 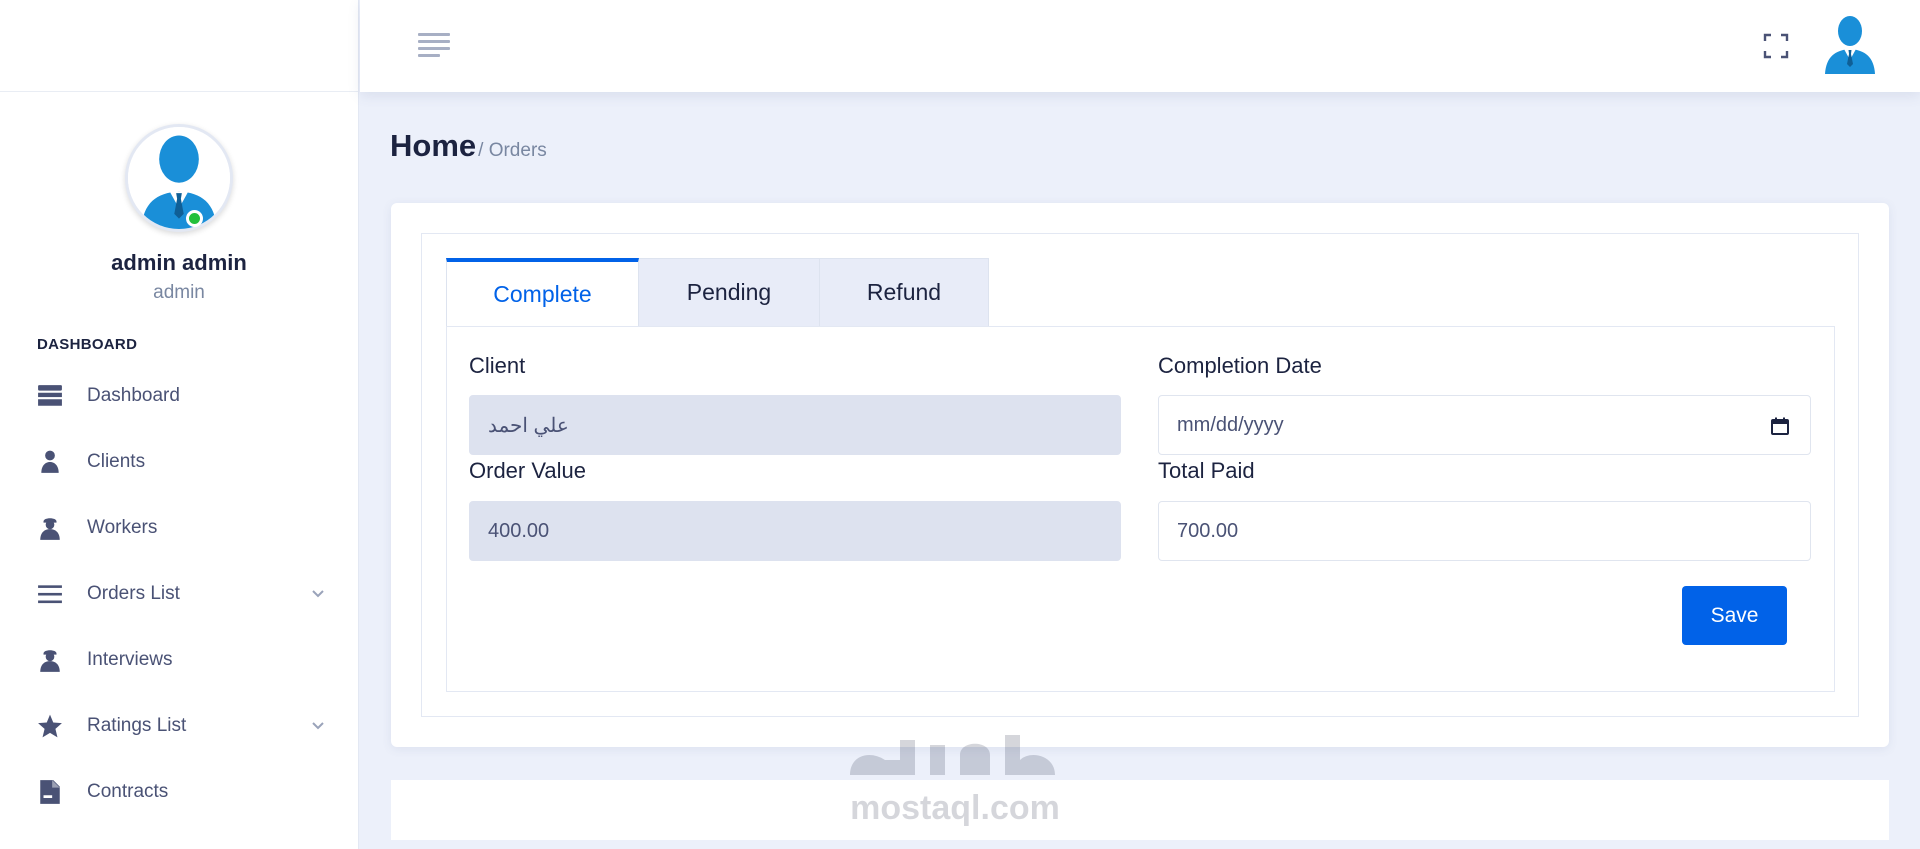 I want to click on breadcrumb-home: Home, so click(x=433, y=146).